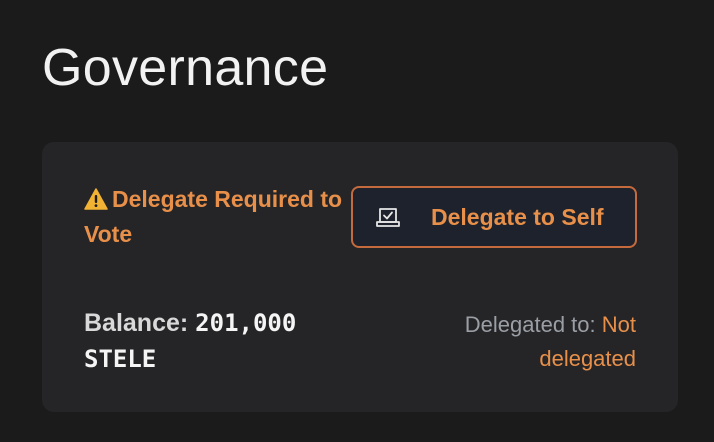 The image size is (714, 442). What do you see at coordinates (246, 323) in the screenshot?
I see `balance-amount: 201,000` at bounding box center [246, 323].